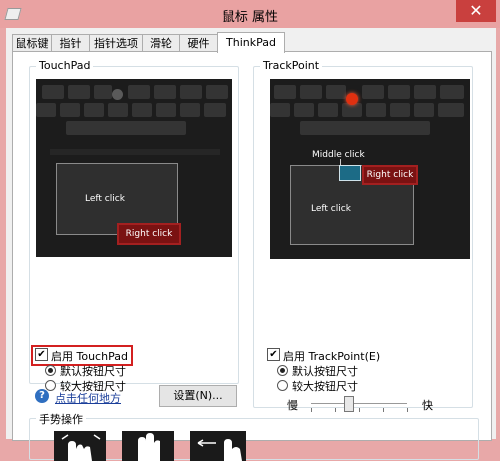 The width and height of the screenshot is (500, 461). I want to click on gesture-group-label: 手势操作, so click(61, 419).